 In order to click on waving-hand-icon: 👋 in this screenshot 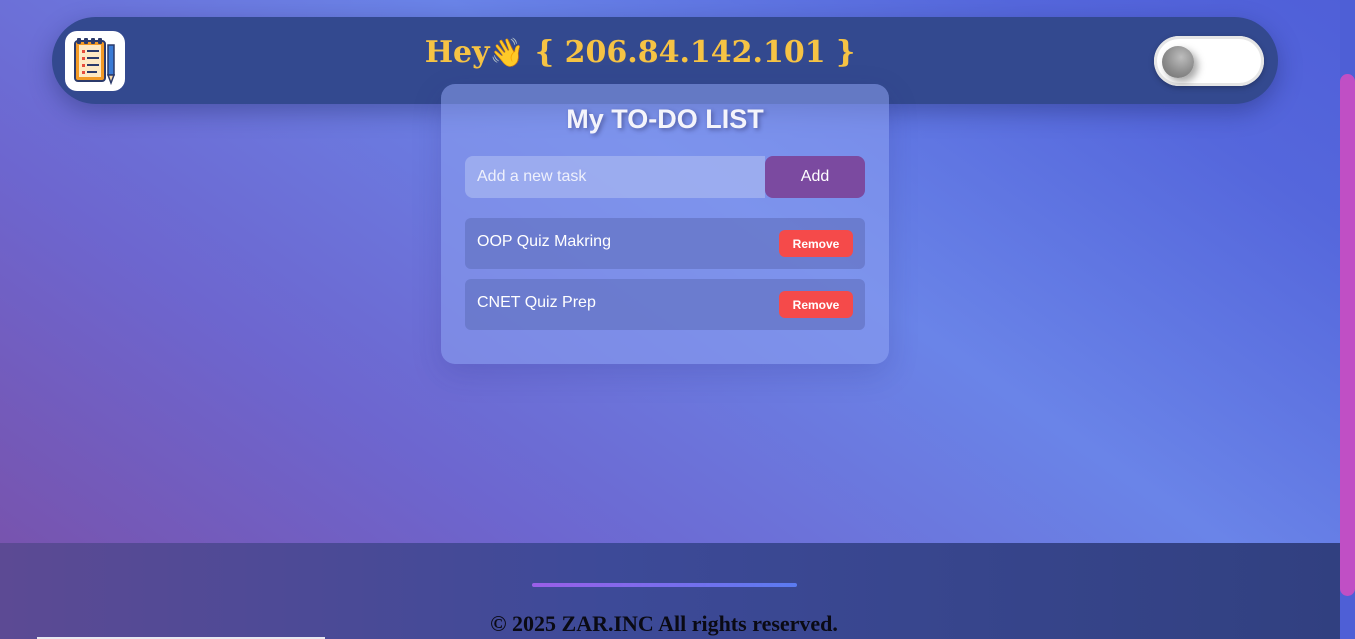, I will do `click(507, 52)`.